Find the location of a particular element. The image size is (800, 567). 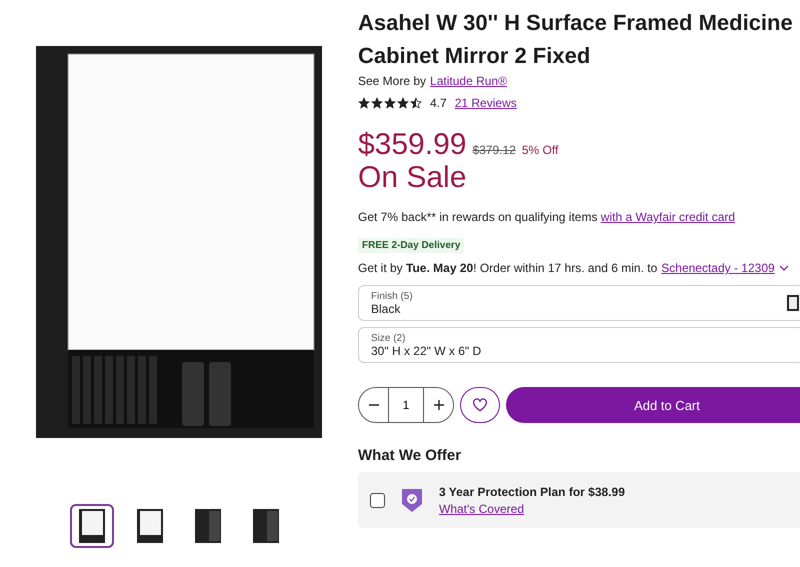

delivery-badge: FREE 2-Day Delivery is located at coordinates (411, 245).